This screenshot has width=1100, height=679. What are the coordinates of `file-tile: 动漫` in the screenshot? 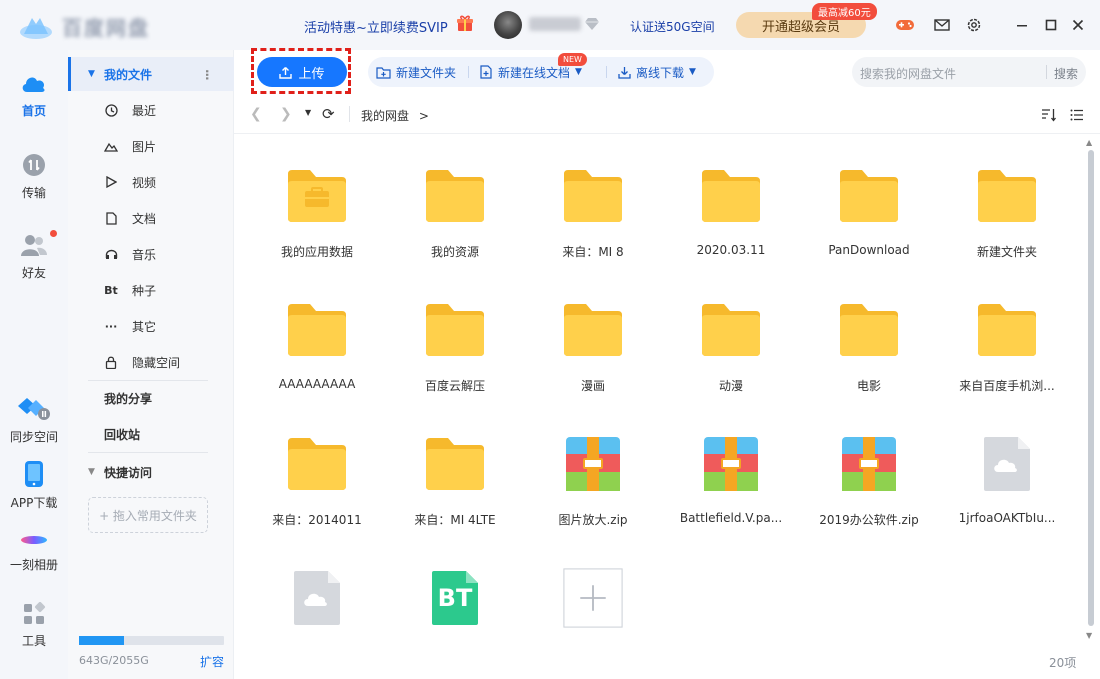 It's located at (731, 341).